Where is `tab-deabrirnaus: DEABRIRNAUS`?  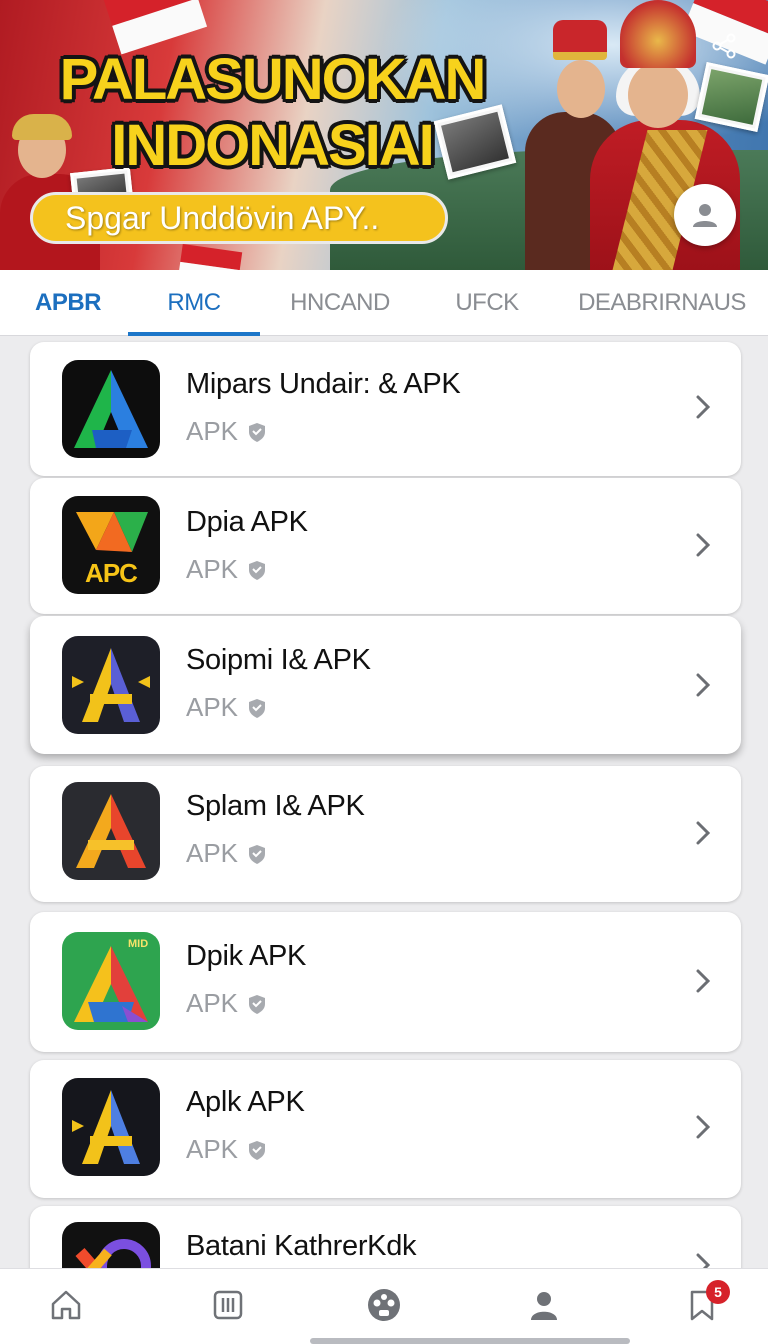 tab-deabrirnaus: DEABRIRNAUS is located at coordinates (662, 303).